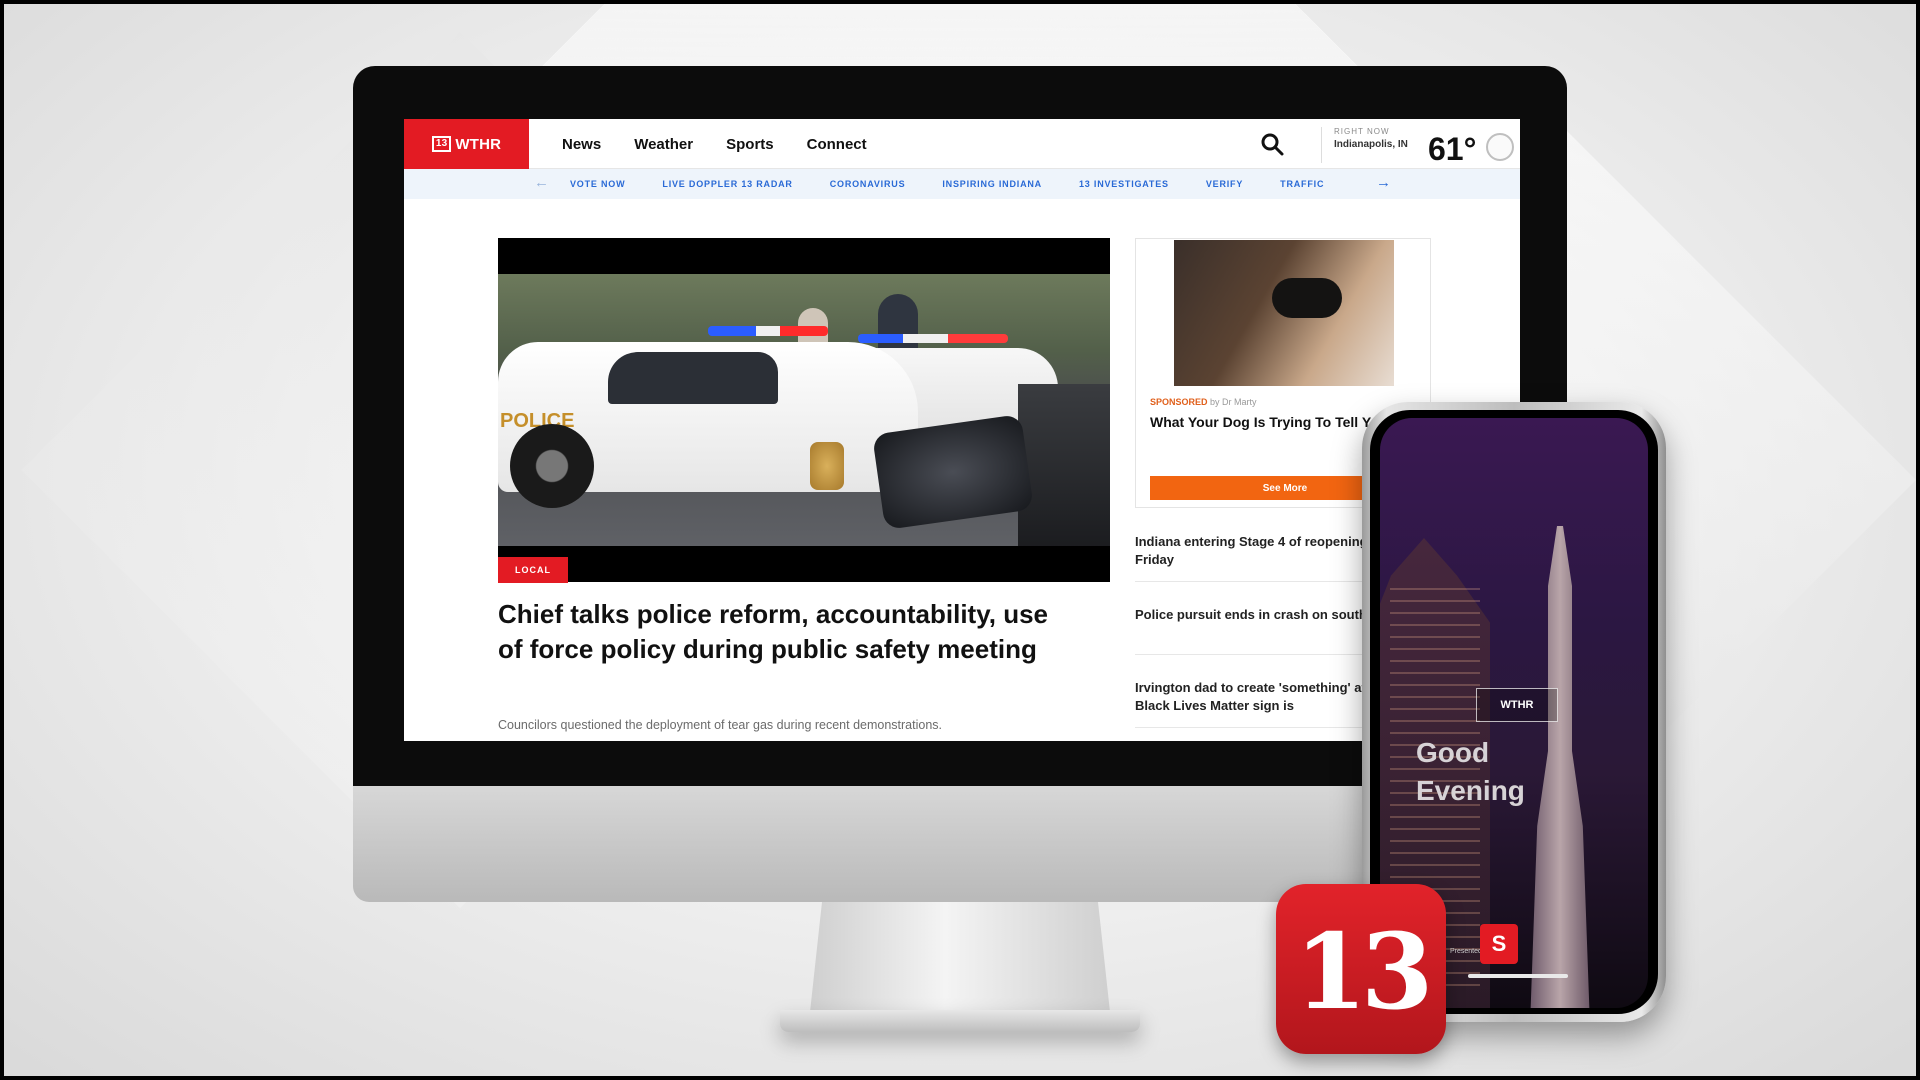 This screenshot has height=1080, width=1920. I want to click on search-icon, so click(1272, 144).